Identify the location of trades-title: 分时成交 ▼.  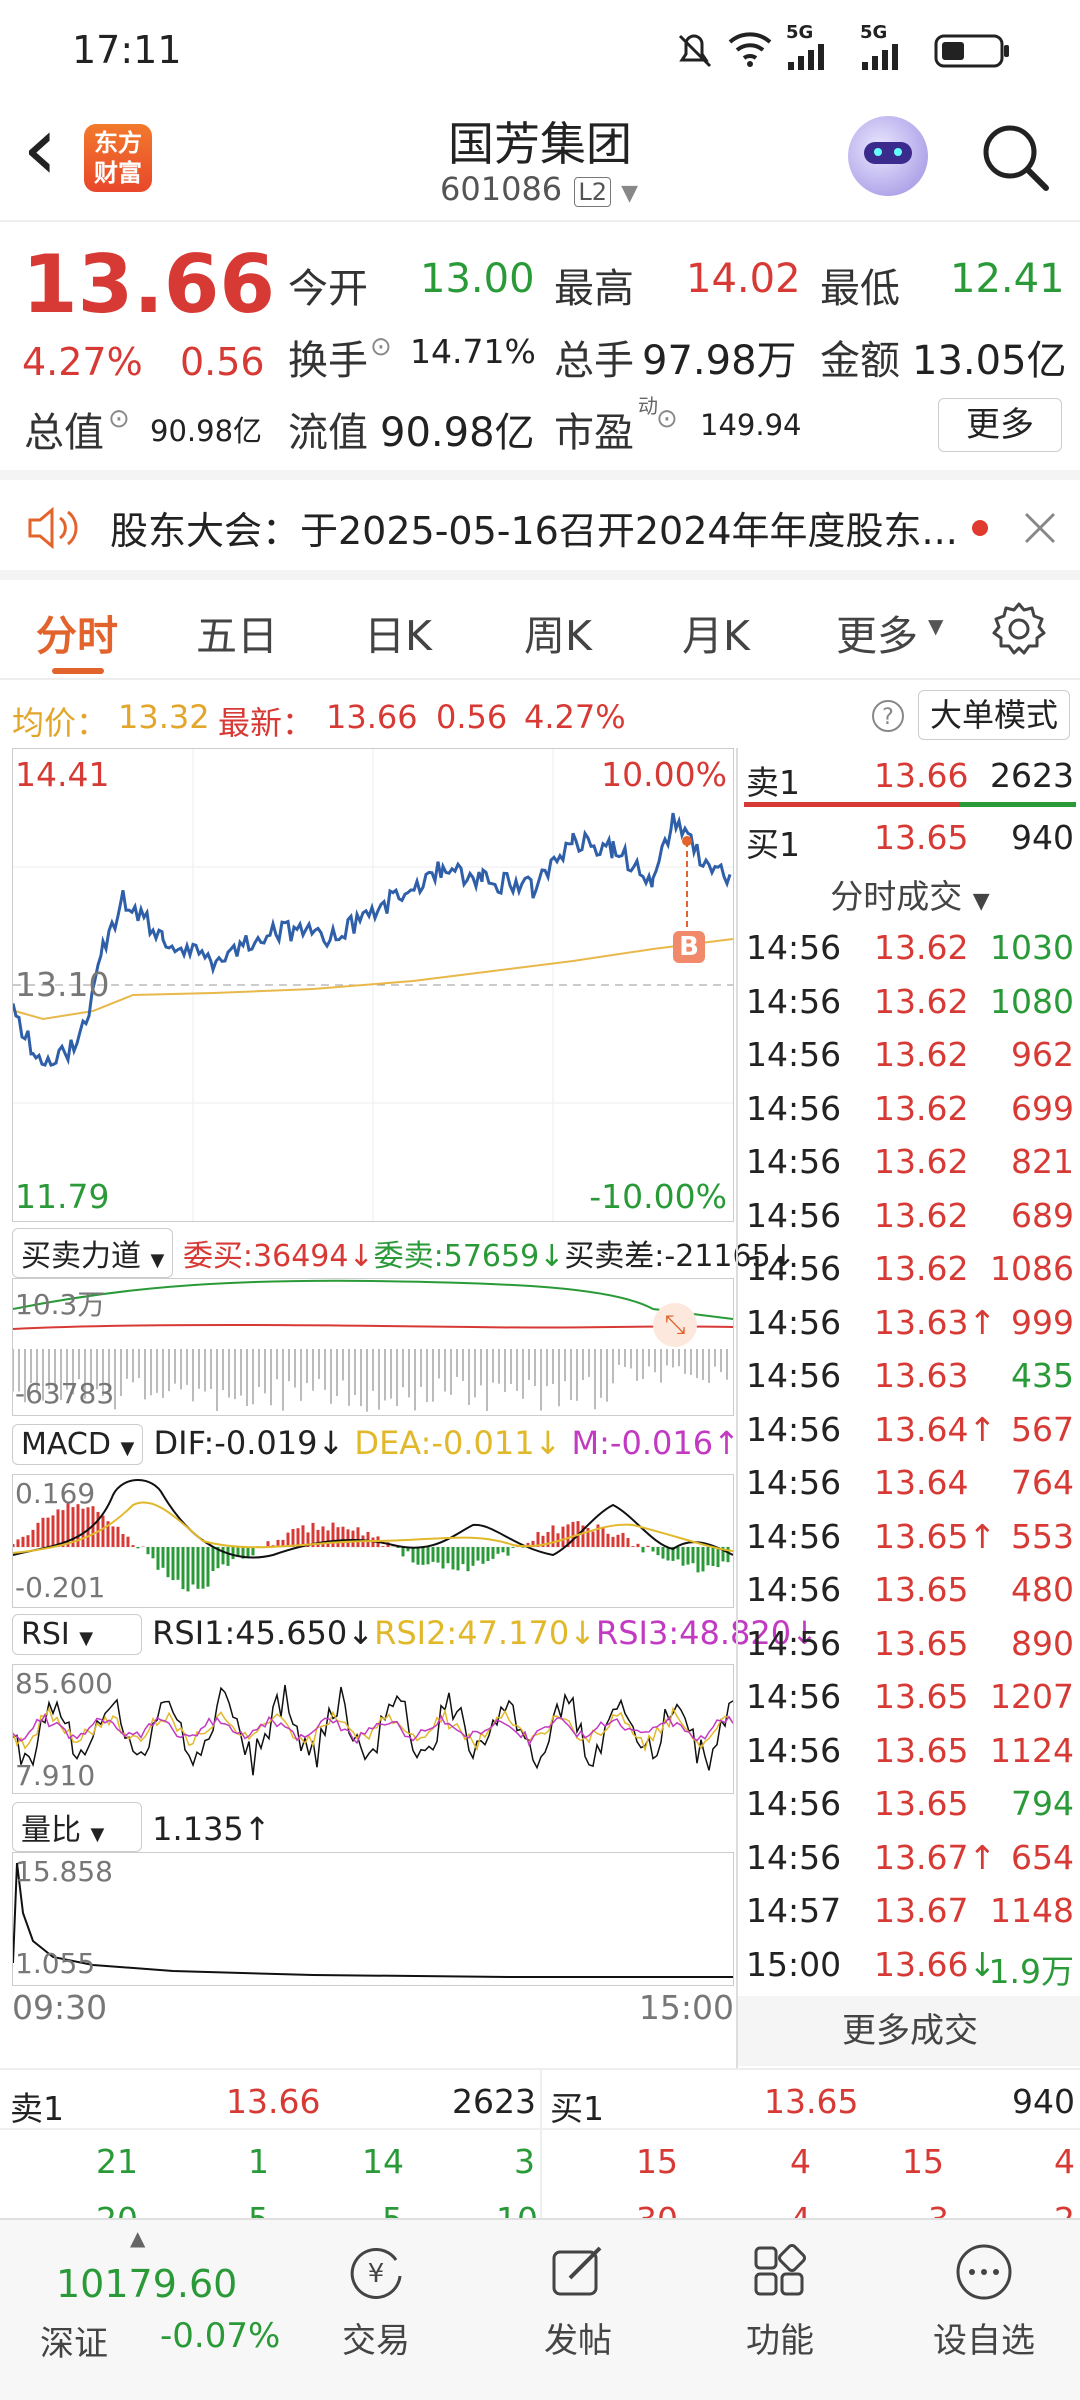
(909, 894).